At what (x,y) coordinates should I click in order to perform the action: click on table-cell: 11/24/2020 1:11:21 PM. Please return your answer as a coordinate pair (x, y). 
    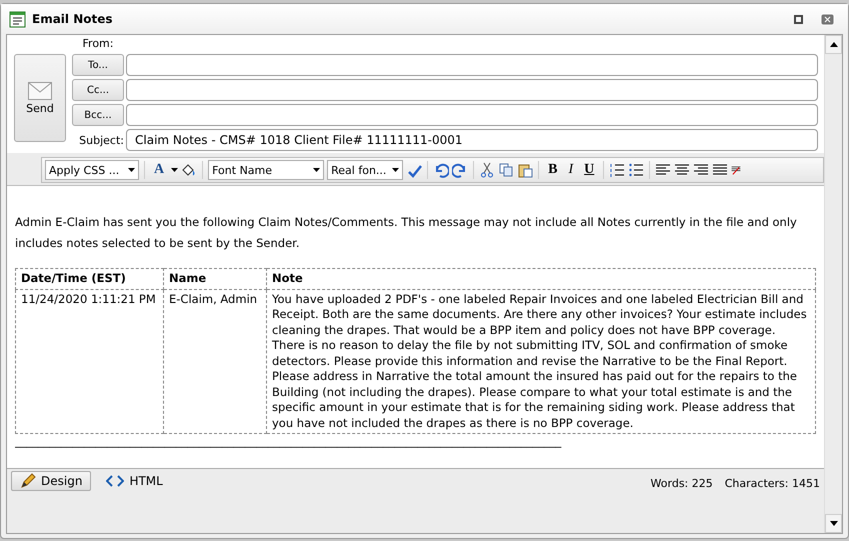
    Looking at the image, I should click on (90, 361).